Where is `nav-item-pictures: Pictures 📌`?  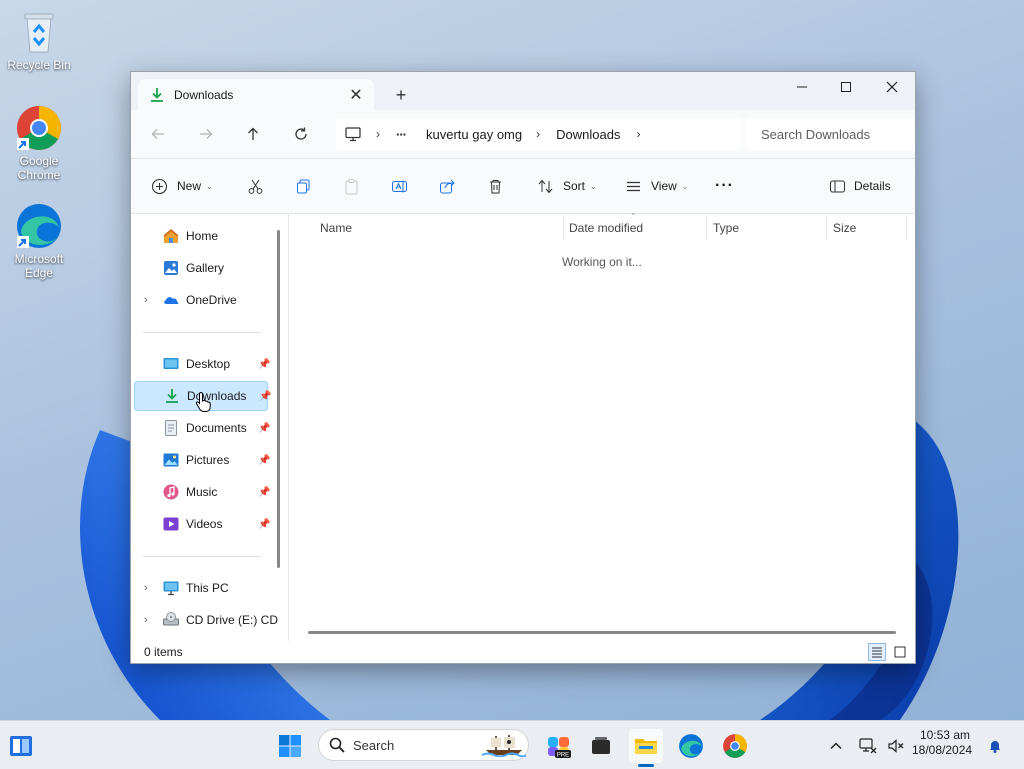
nav-item-pictures: Pictures 📌 is located at coordinates (202, 460).